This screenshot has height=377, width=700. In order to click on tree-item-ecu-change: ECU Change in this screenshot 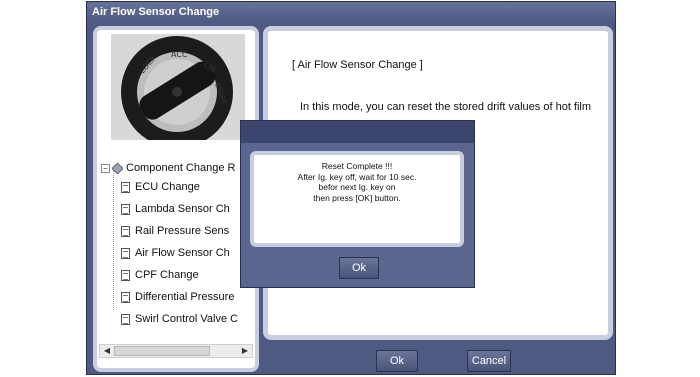, I will do `click(160, 187)`.